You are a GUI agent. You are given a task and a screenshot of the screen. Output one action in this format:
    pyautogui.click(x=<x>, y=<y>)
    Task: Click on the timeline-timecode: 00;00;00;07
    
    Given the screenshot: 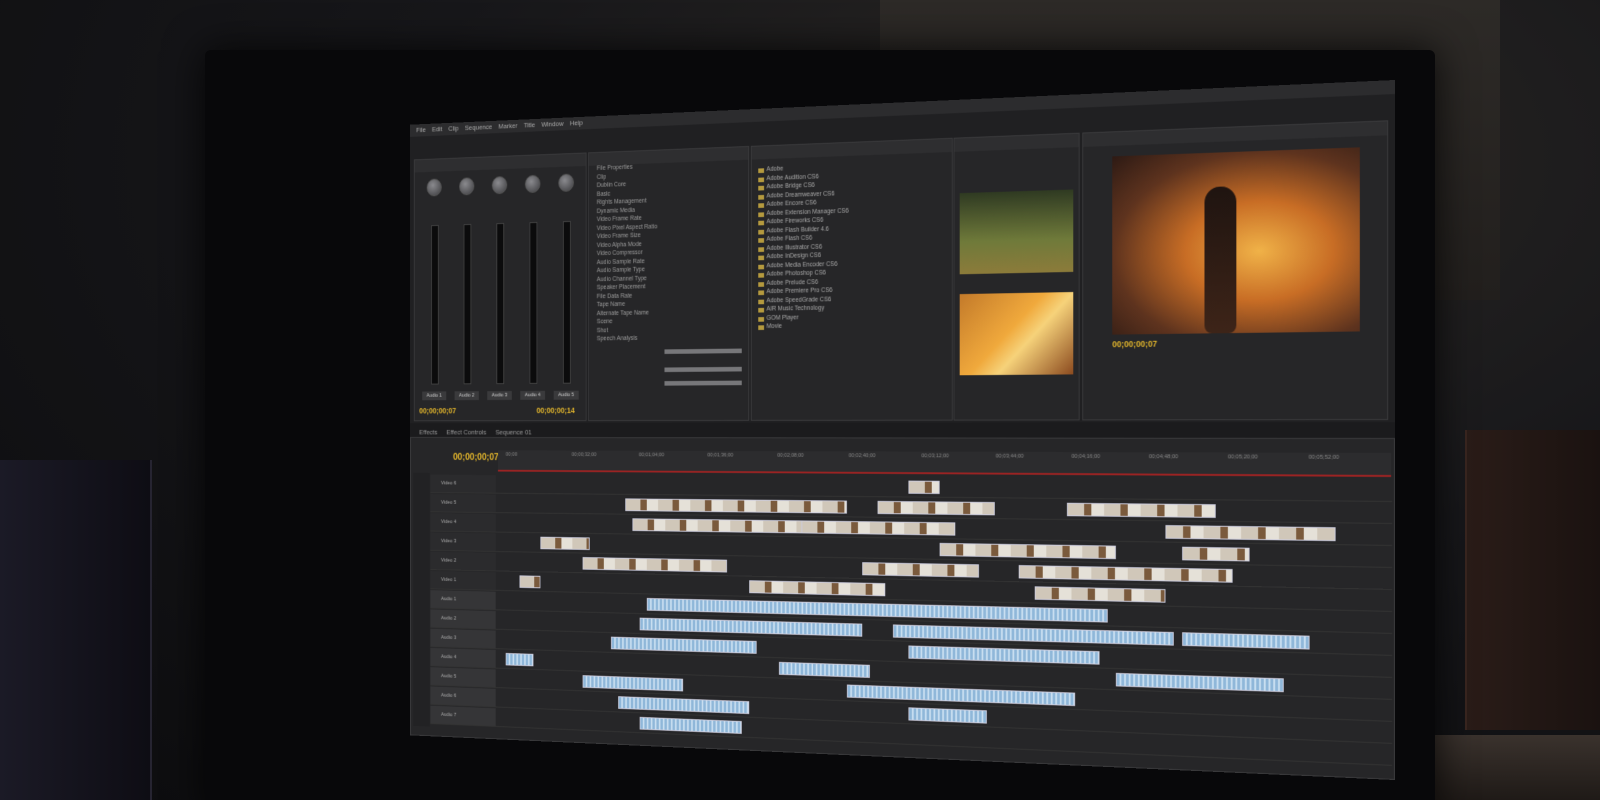 What is the action you would take?
    pyautogui.click(x=476, y=457)
    